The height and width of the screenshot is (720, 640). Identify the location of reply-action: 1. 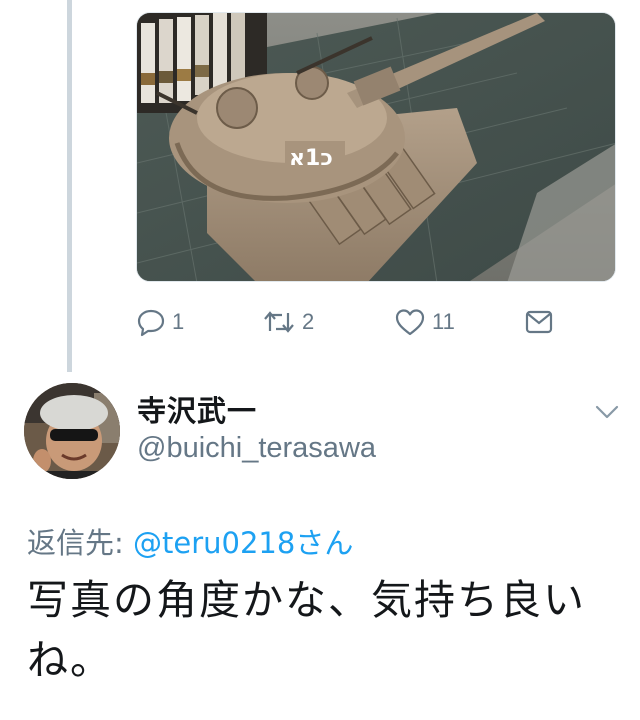
(160, 322).